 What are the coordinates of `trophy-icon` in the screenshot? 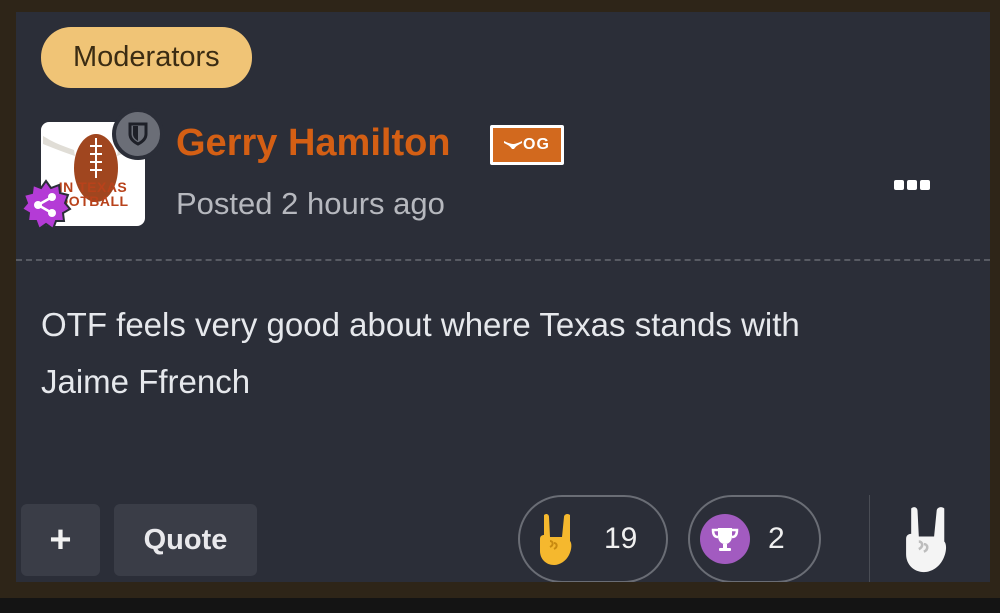 It's located at (725, 539).